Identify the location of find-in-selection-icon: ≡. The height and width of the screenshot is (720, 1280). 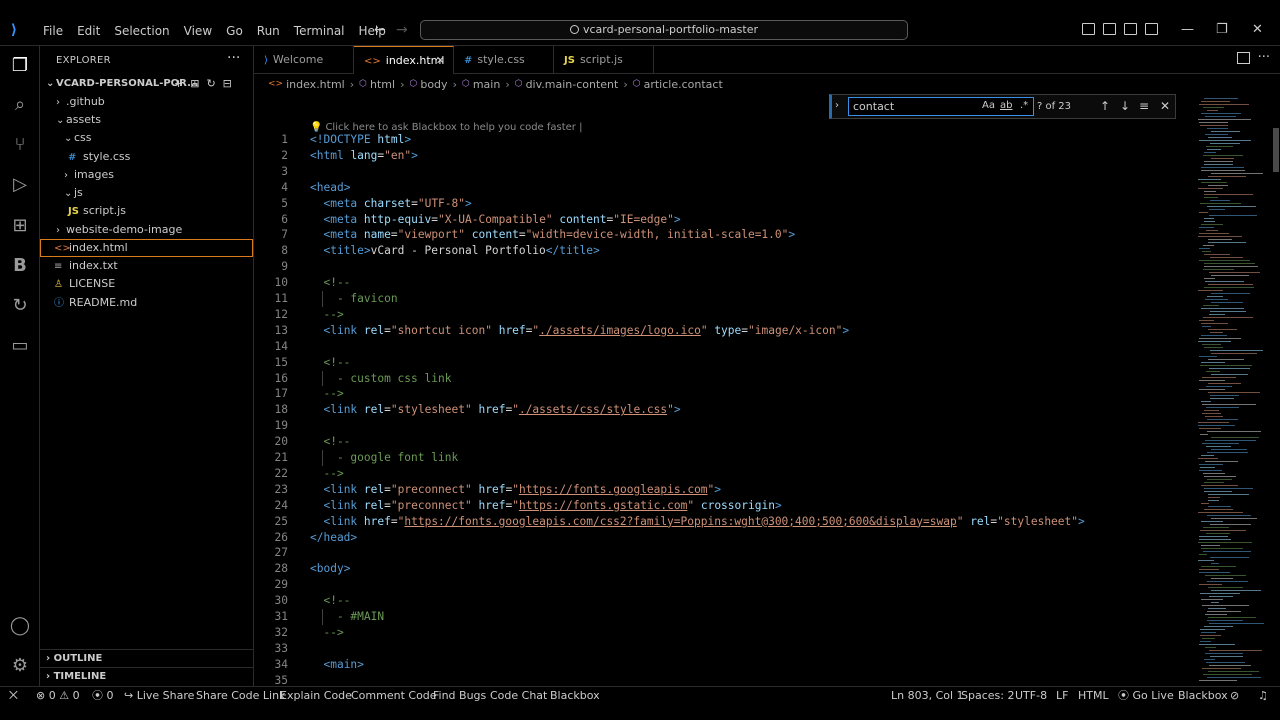
(1144, 106).